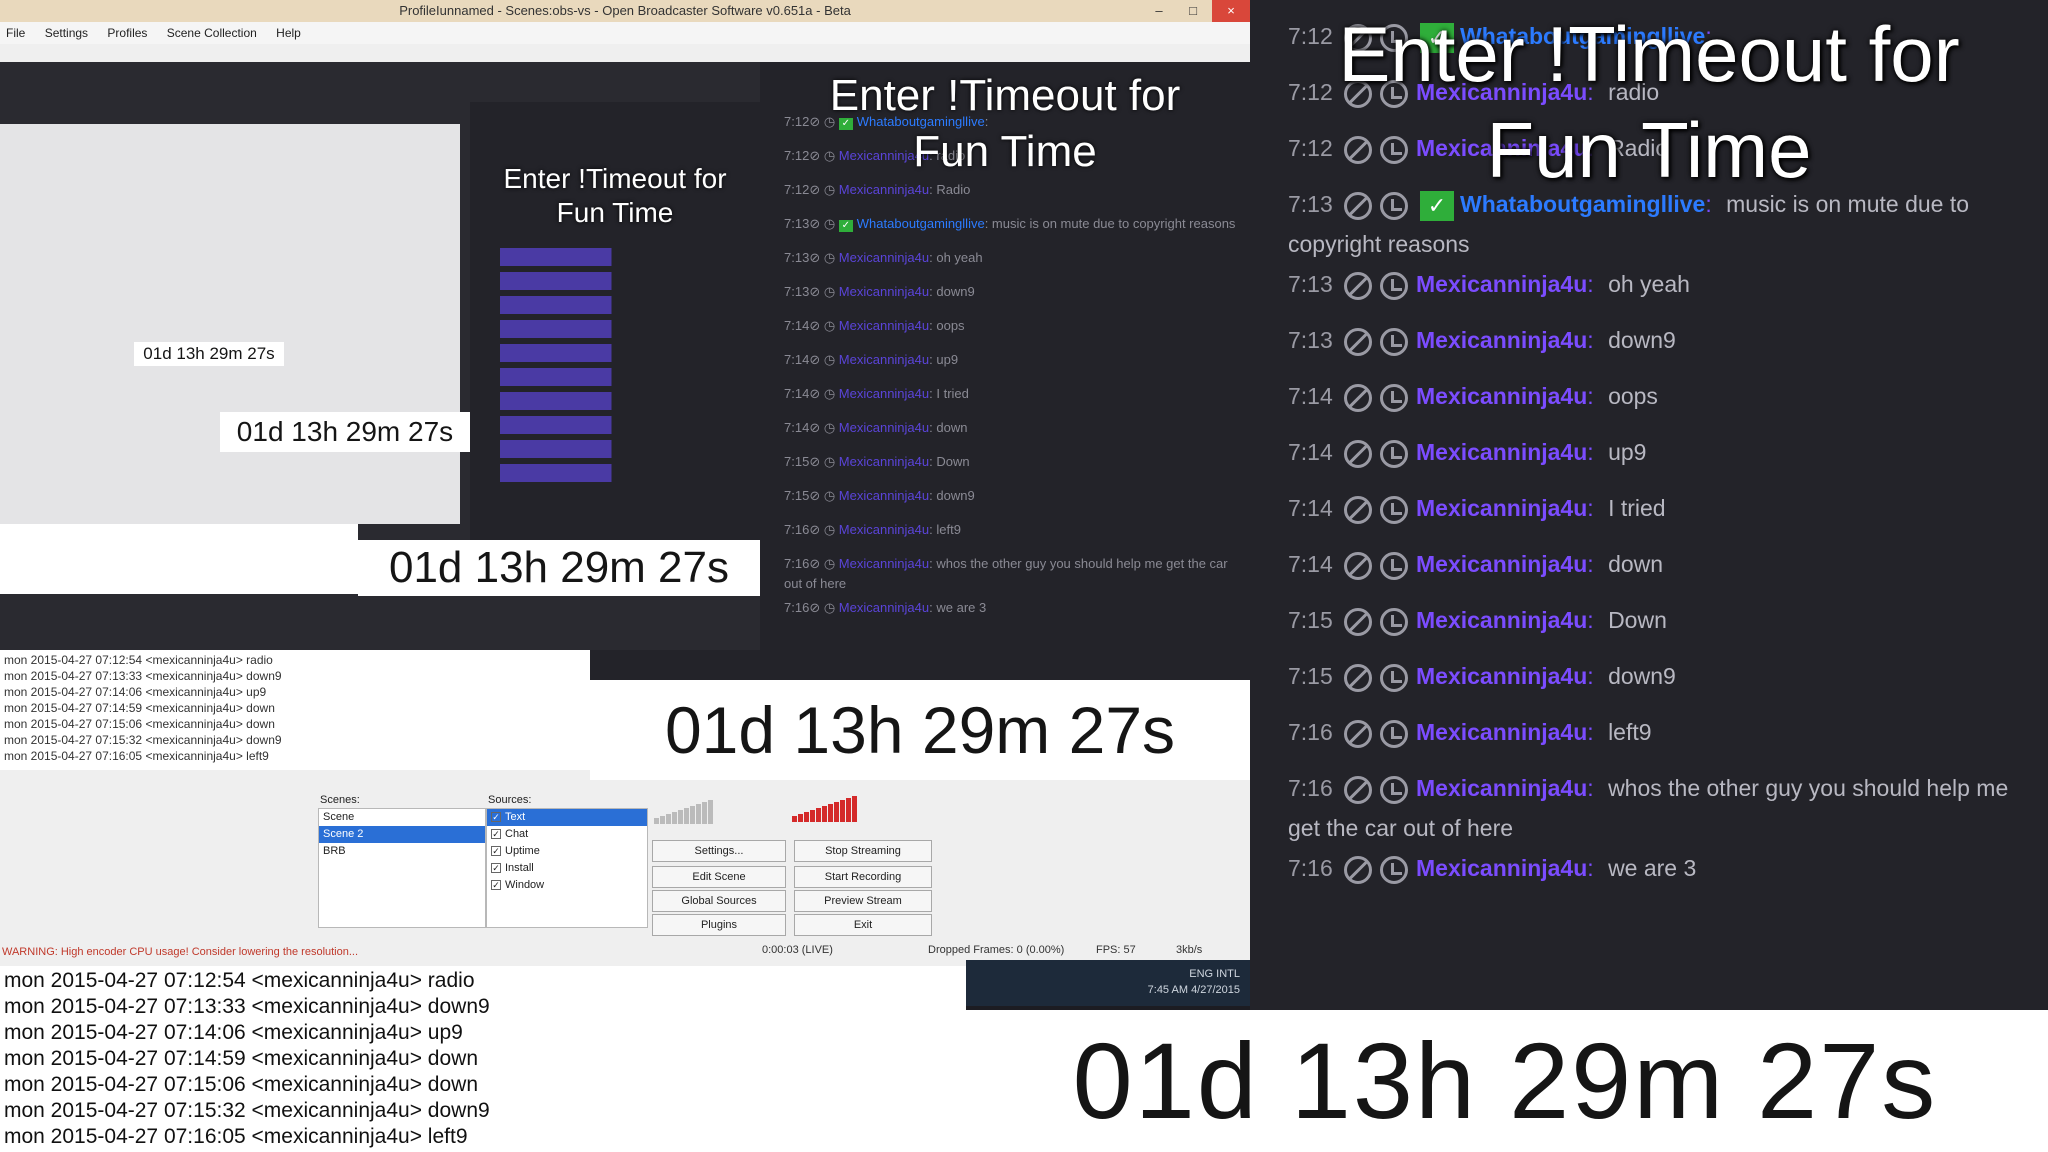  I want to click on menu-scene-collection: Scene Collection, so click(212, 33).